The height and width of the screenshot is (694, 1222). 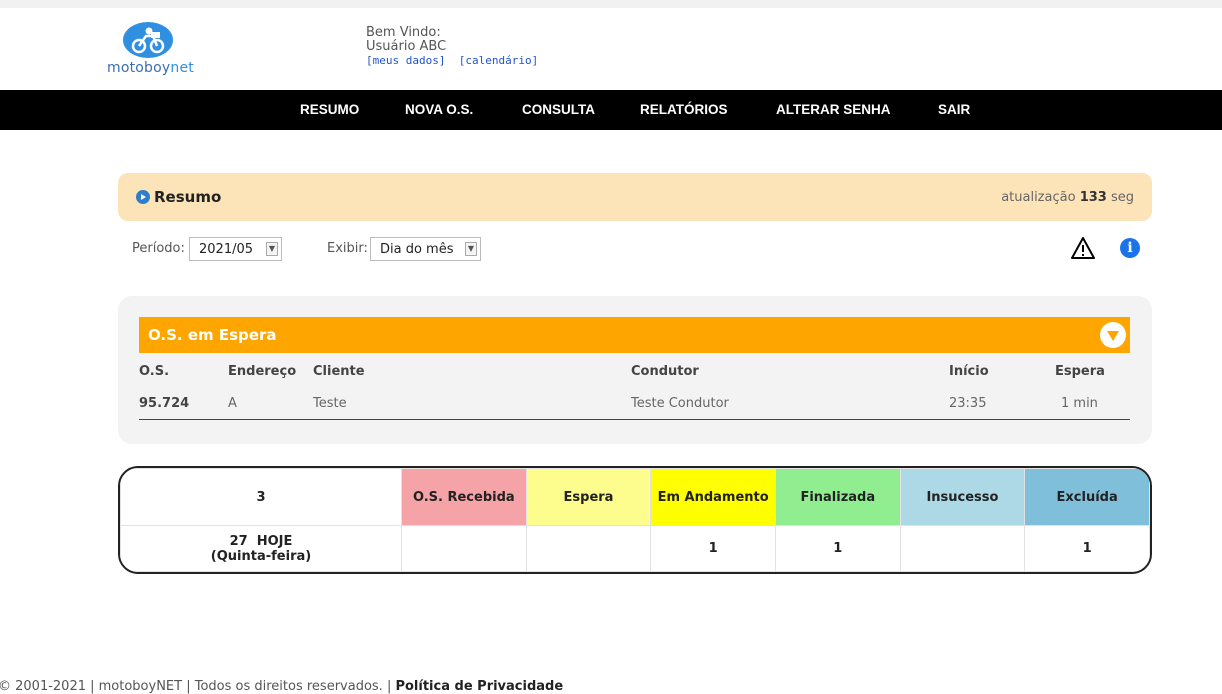 What do you see at coordinates (262, 371) in the screenshot?
I see `col-header-endereco: Endereço` at bounding box center [262, 371].